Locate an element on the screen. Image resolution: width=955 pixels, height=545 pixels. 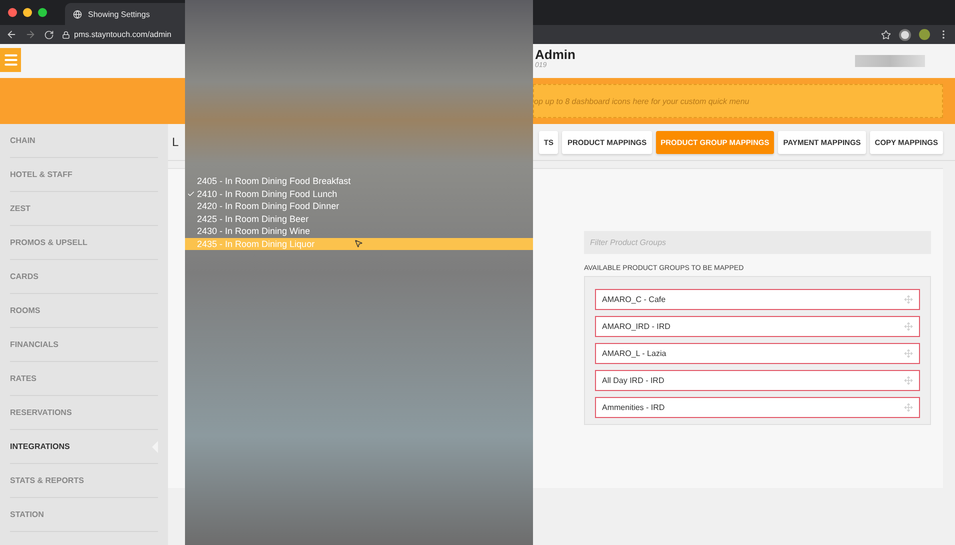
url-text: pms.stayntouch.com/admin is located at coordinates (123, 34).